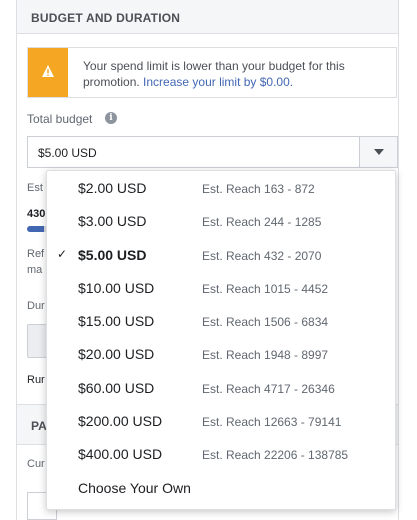 This screenshot has height=520, width=417. I want to click on option-reach: Est. Reach 244 - 1285, so click(262, 222).